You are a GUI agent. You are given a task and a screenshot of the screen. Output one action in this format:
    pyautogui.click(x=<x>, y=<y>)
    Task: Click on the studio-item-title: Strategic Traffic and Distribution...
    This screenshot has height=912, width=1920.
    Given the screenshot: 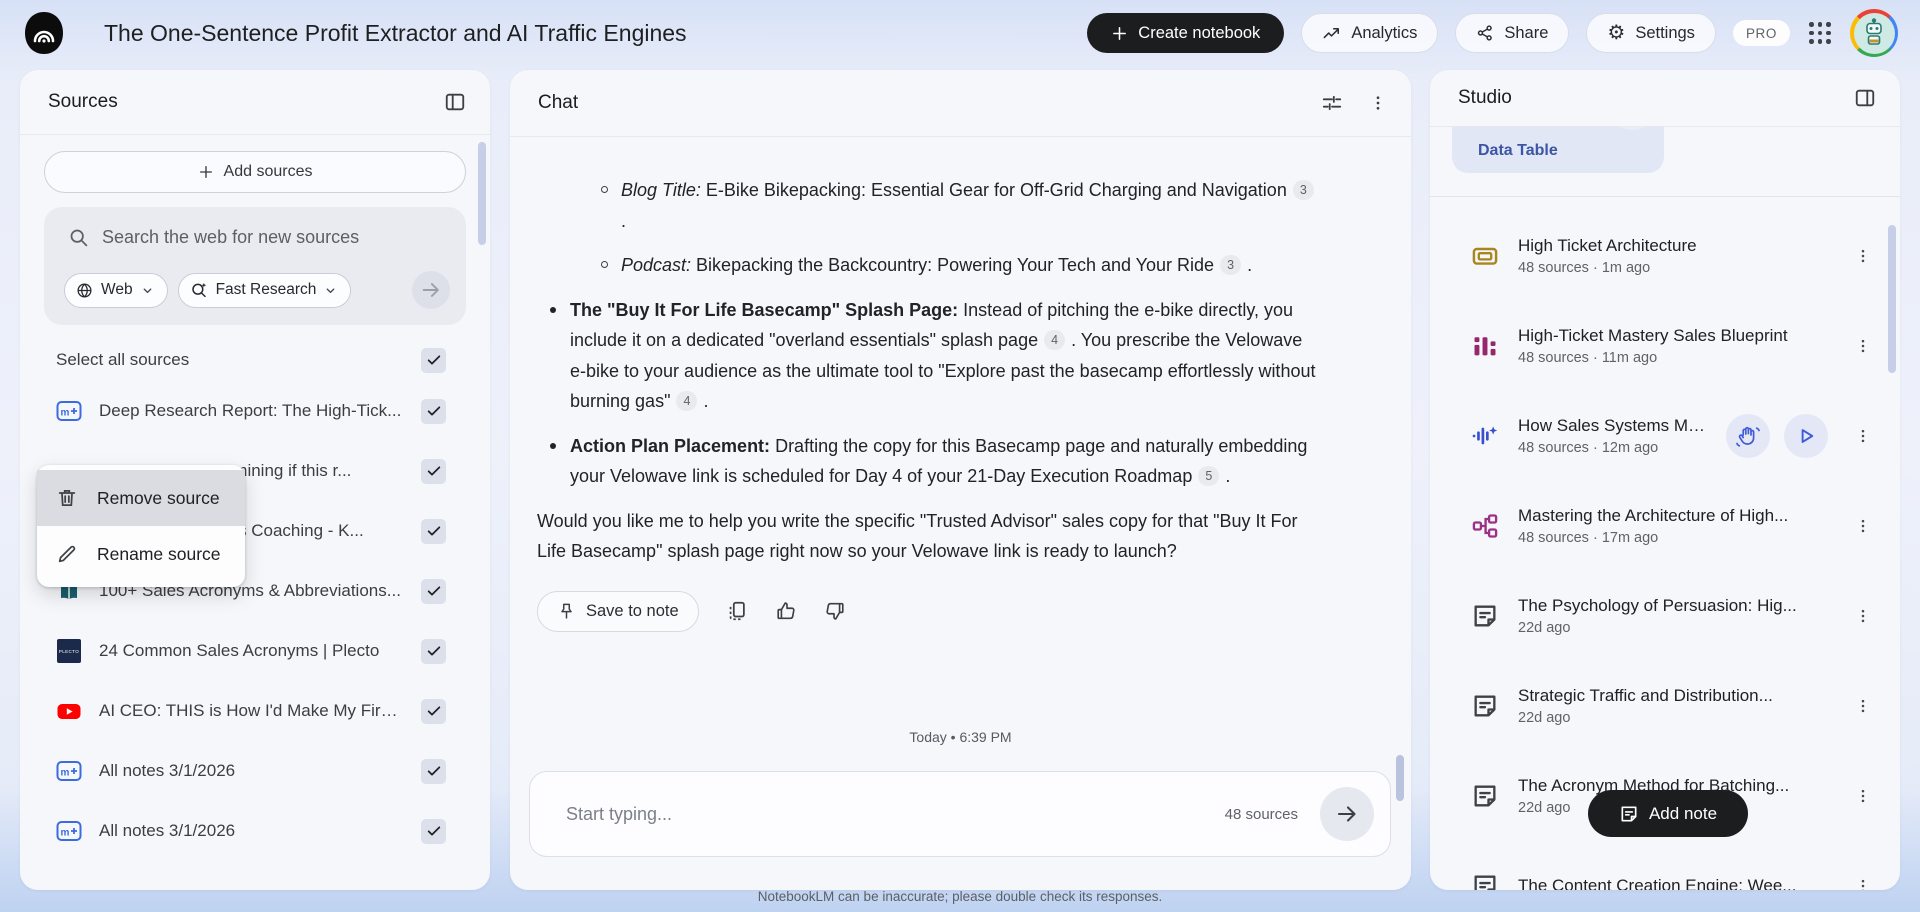 What is the action you would take?
    pyautogui.click(x=1645, y=695)
    